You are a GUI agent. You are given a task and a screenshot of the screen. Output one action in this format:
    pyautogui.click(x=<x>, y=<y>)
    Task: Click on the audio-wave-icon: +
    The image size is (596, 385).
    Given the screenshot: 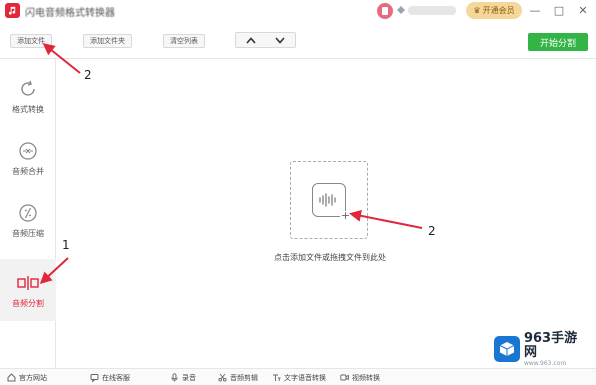 What is the action you would take?
    pyautogui.click(x=331, y=202)
    